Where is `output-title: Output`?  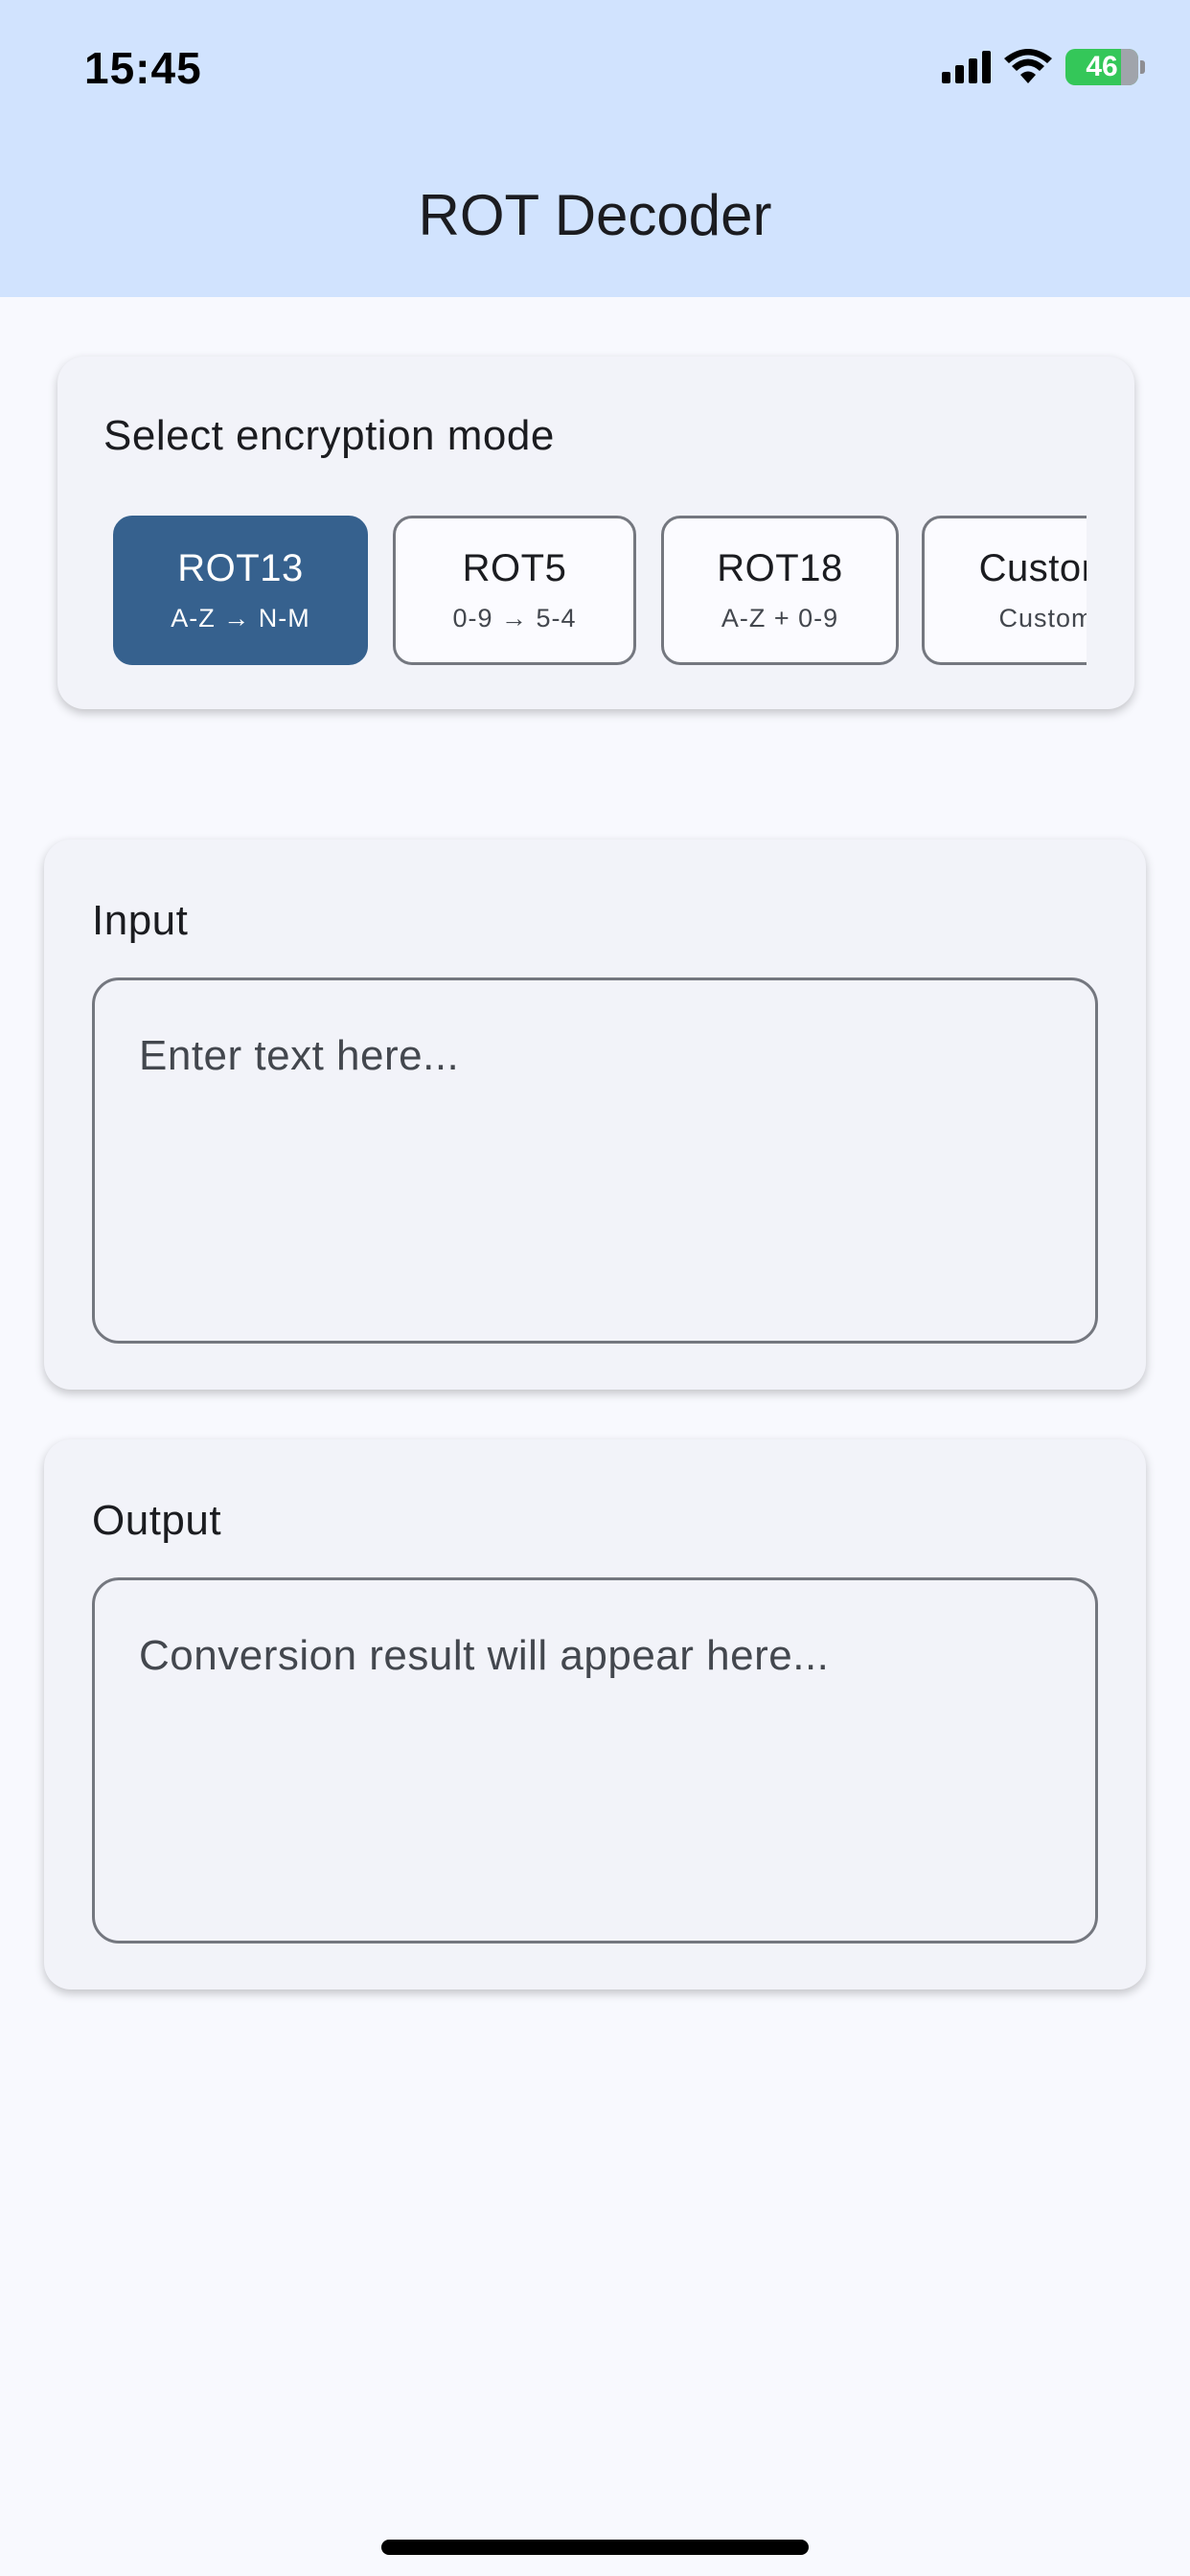
output-title: Output is located at coordinates (157, 1520).